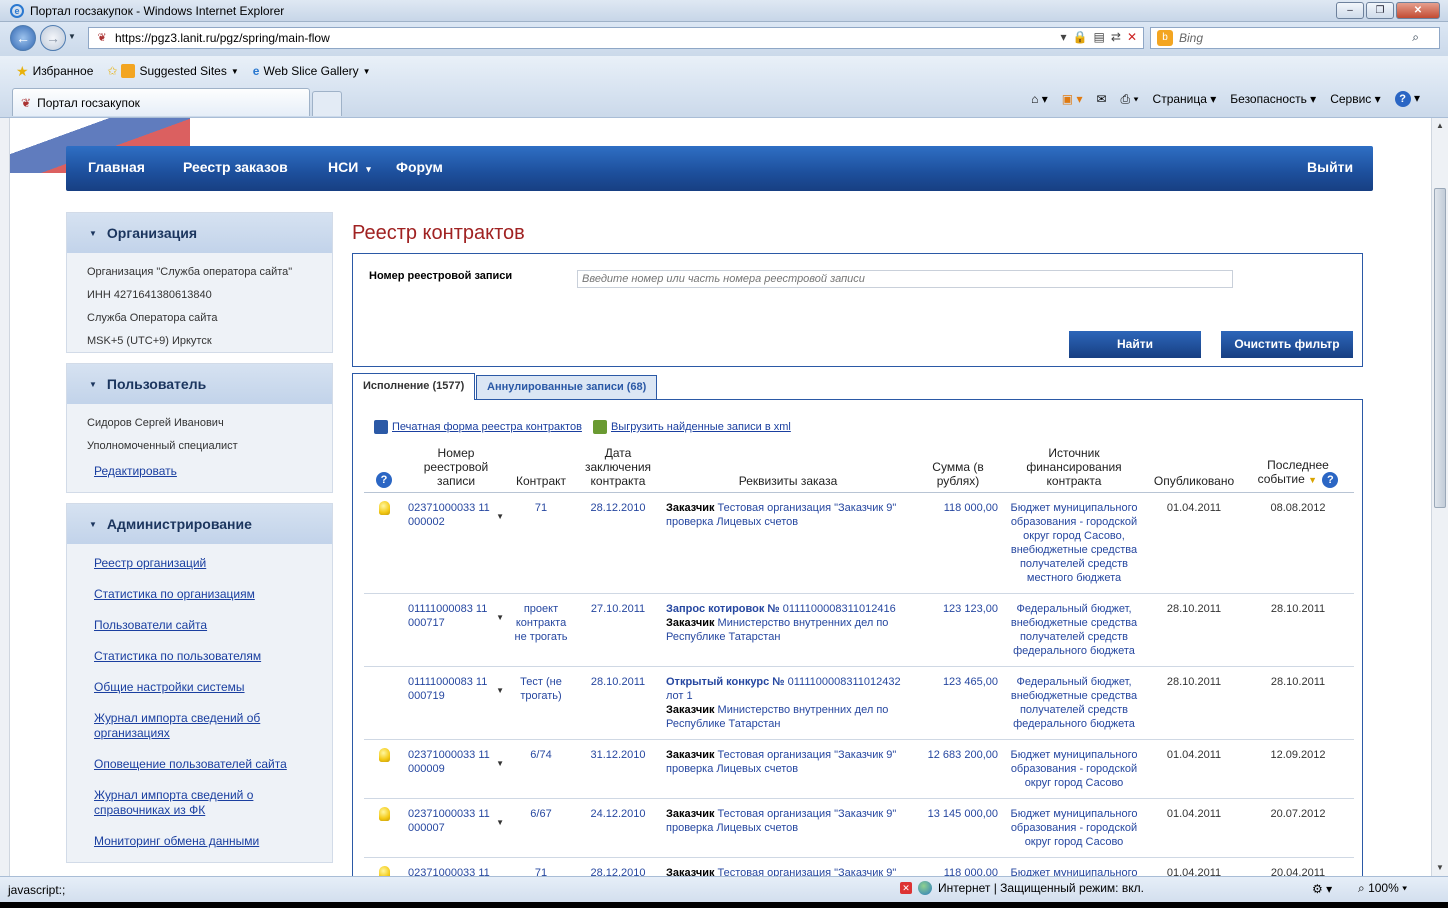 The height and width of the screenshot is (908, 1448). What do you see at coordinates (1080, 37) in the screenshot?
I see `lock-icon: 🔒` at bounding box center [1080, 37].